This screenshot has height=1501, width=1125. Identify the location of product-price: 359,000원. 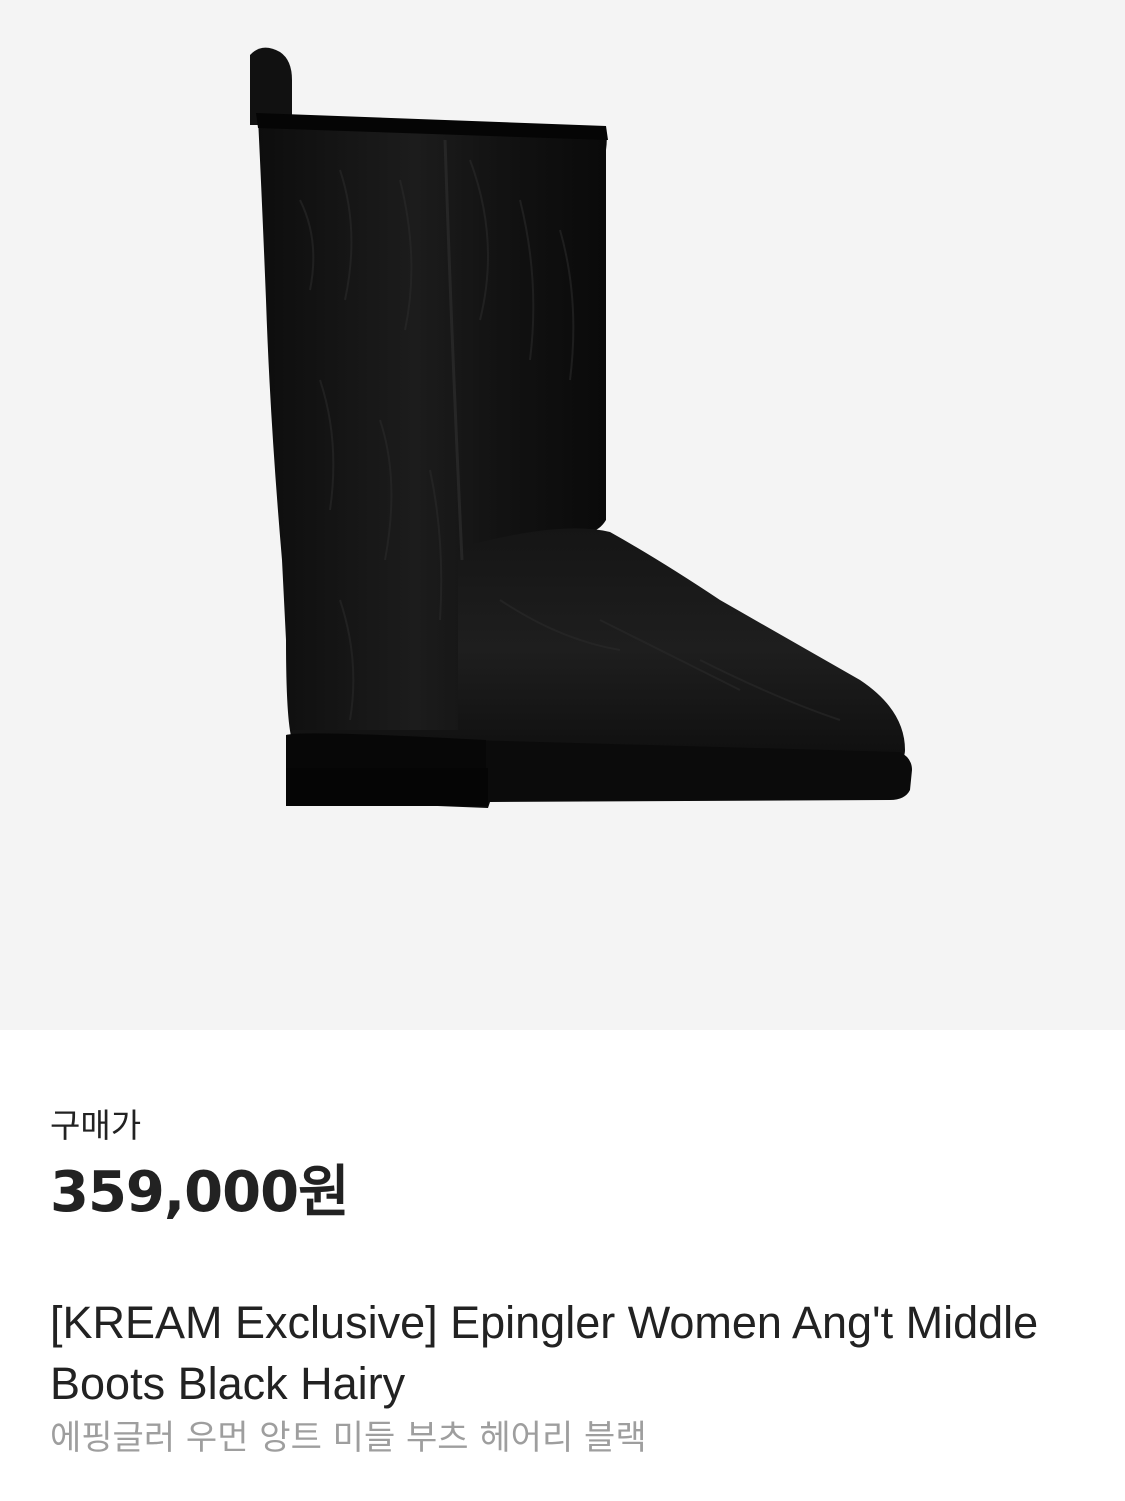
(200, 1192).